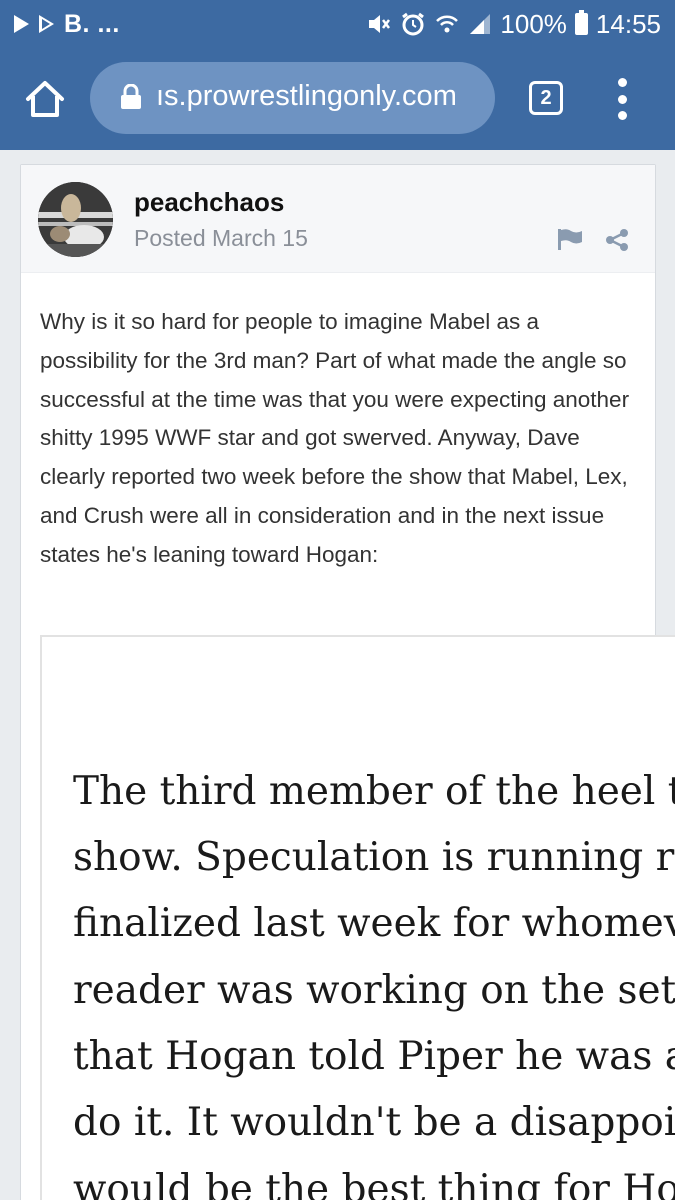 The width and height of the screenshot is (675, 1200). Describe the element at coordinates (628, 23) in the screenshot. I see `clock: 14:55` at that location.